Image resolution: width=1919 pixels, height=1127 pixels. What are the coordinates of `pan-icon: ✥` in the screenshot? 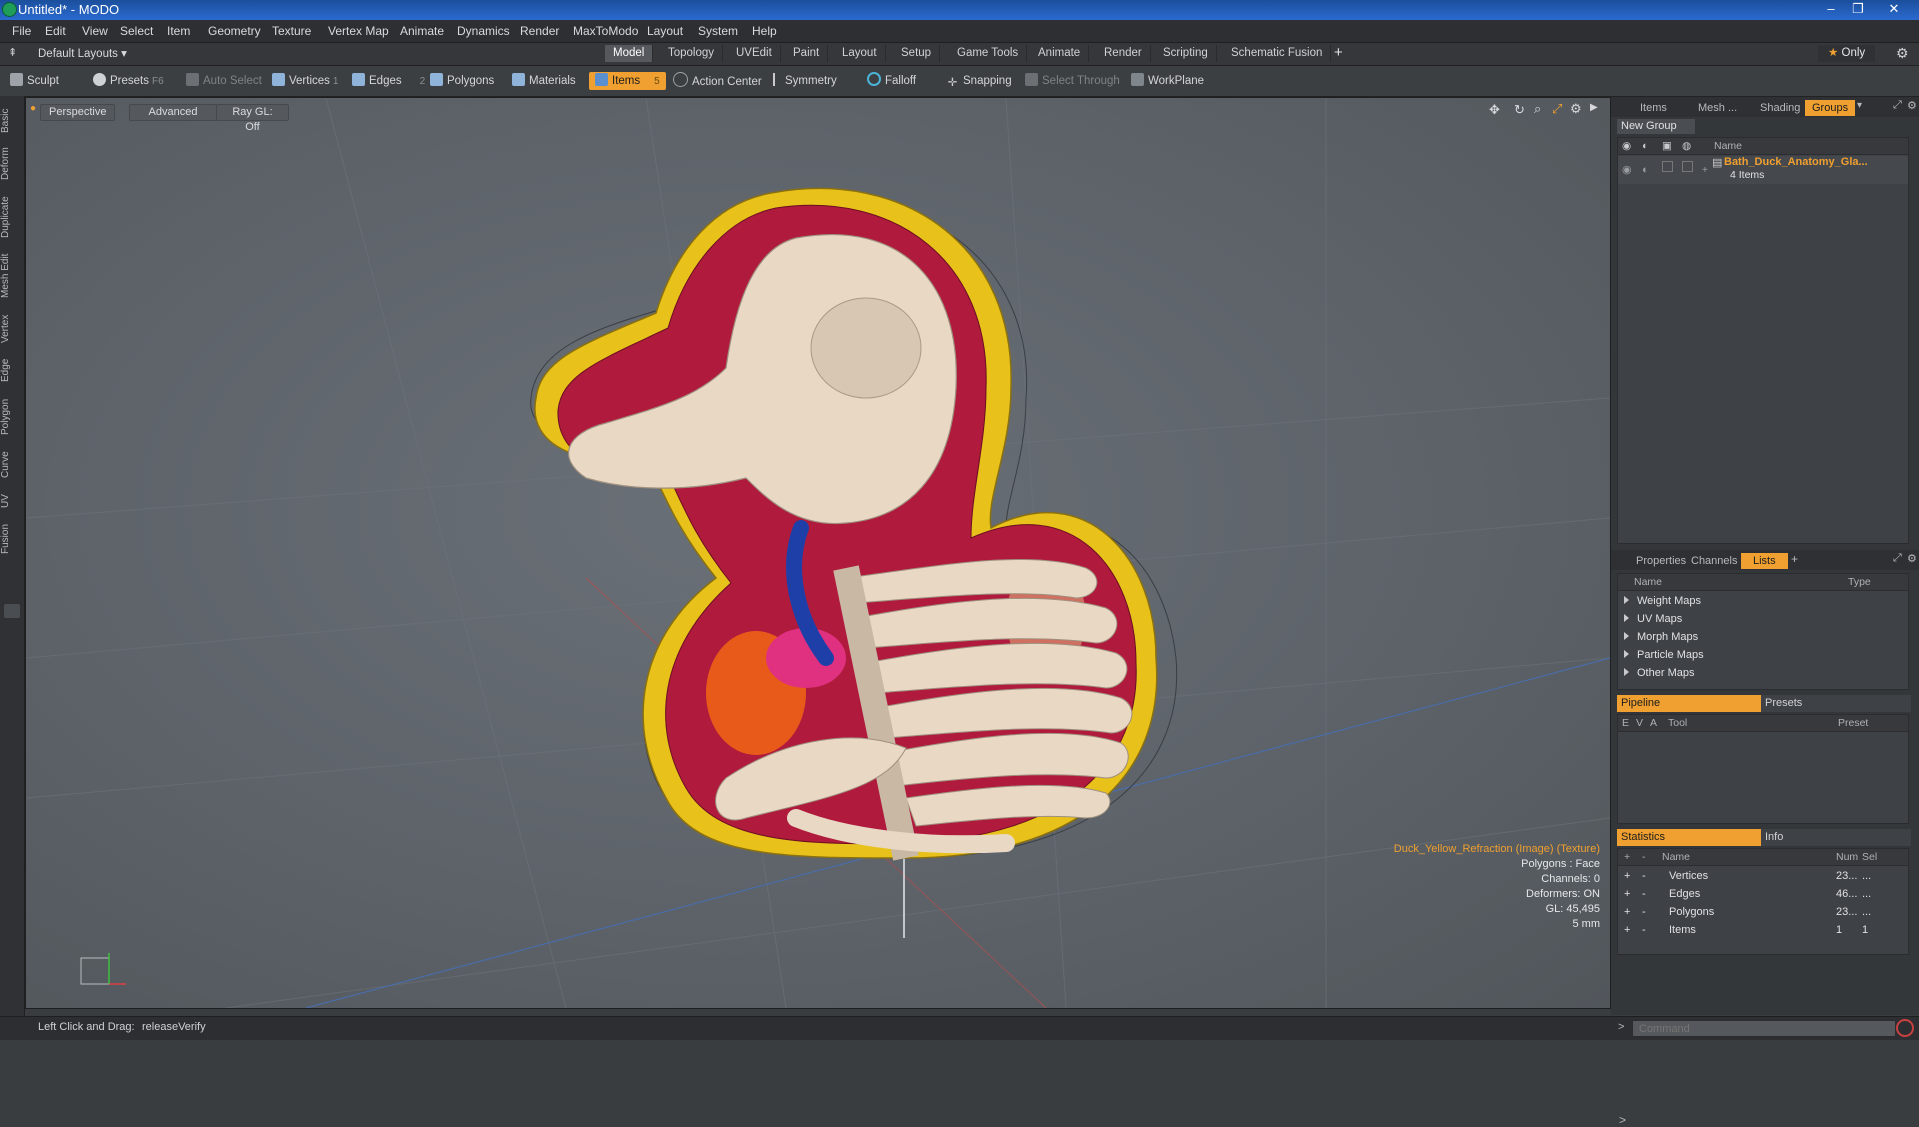 It's located at (1494, 110).